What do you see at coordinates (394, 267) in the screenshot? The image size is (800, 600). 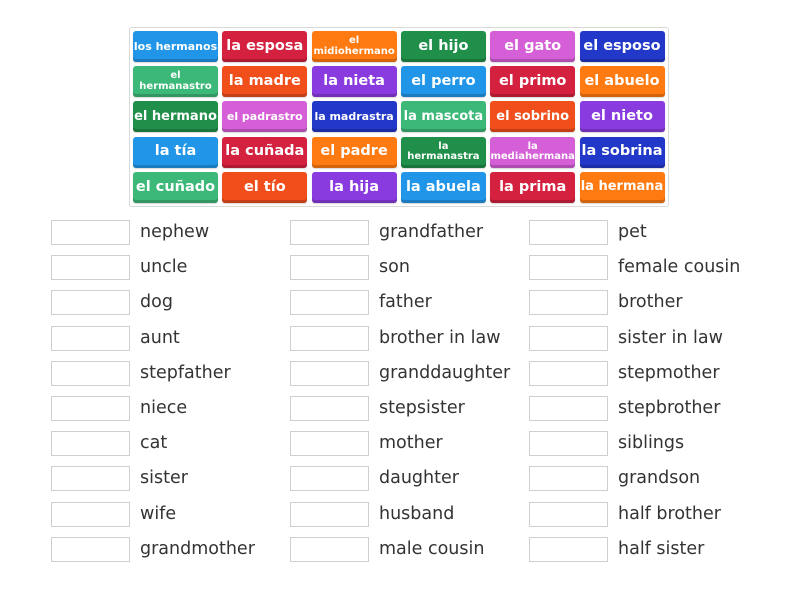 I see `target-label: son` at bounding box center [394, 267].